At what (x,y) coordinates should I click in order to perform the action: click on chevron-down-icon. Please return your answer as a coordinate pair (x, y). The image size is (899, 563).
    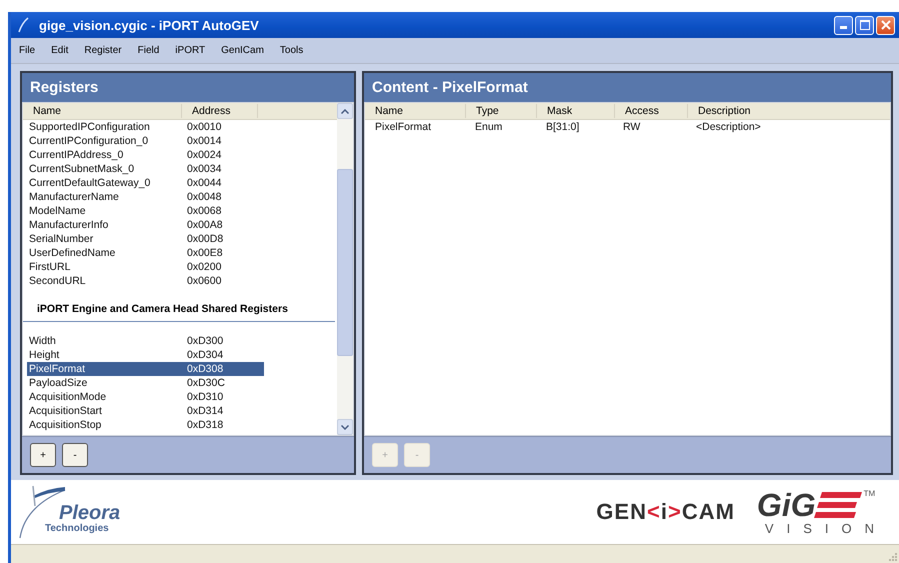
    Looking at the image, I should click on (345, 427).